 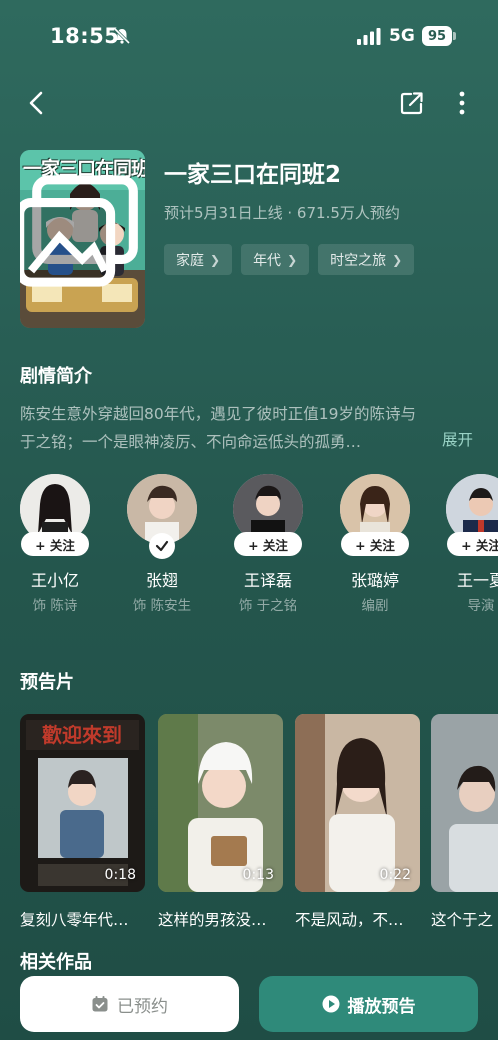 I want to click on bell-mute-icon, so click(x=122, y=36).